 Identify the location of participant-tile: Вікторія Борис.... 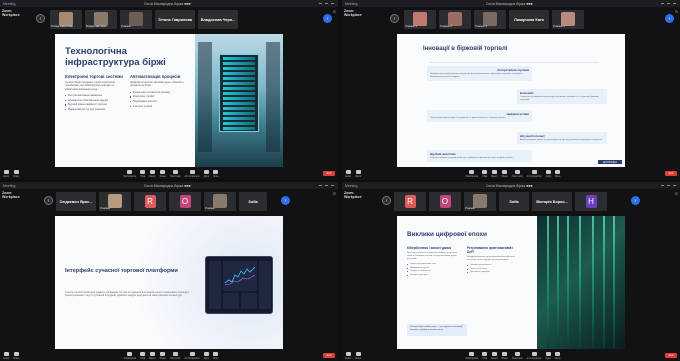
(552, 201).